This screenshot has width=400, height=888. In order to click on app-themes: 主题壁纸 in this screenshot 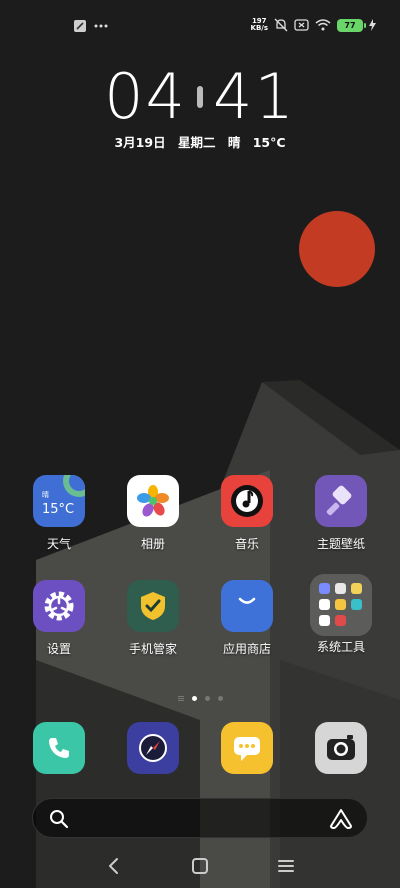, I will do `click(341, 513)`.